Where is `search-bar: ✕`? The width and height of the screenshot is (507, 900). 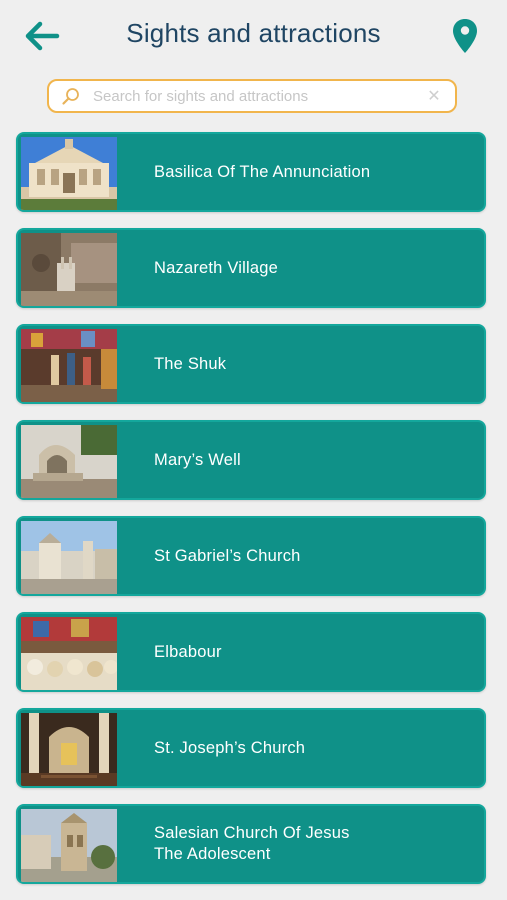
search-bar: ✕ is located at coordinates (252, 96).